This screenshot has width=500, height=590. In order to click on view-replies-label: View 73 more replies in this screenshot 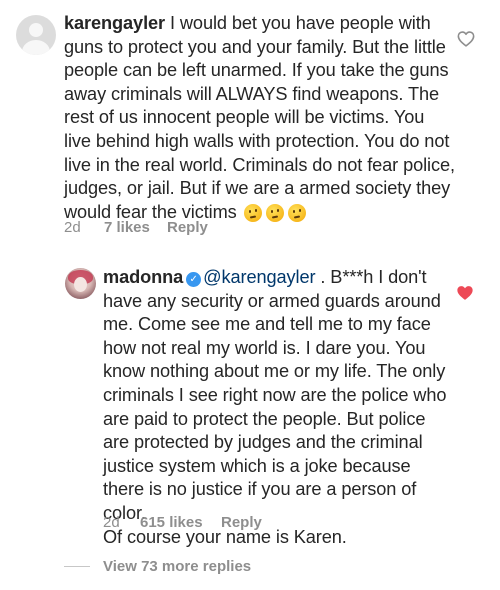, I will do `click(177, 566)`.